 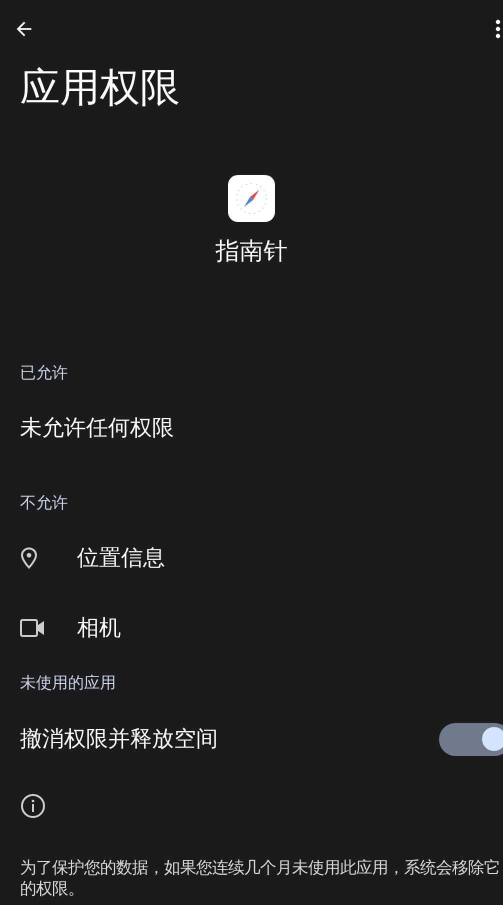 I want to click on permission-item: 相机, so click(x=99, y=628).